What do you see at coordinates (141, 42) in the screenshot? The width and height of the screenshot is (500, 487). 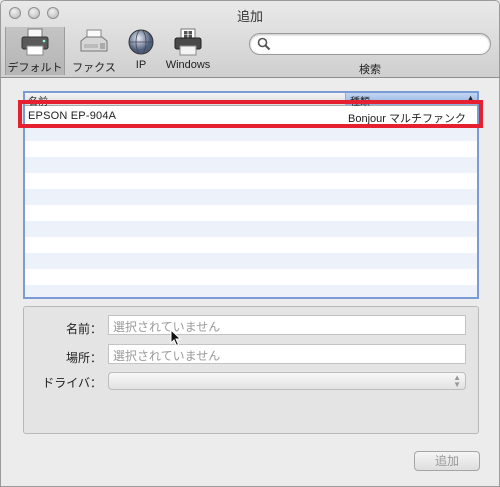 I see `ip-globe-icon` at bounding box center [141, 42].